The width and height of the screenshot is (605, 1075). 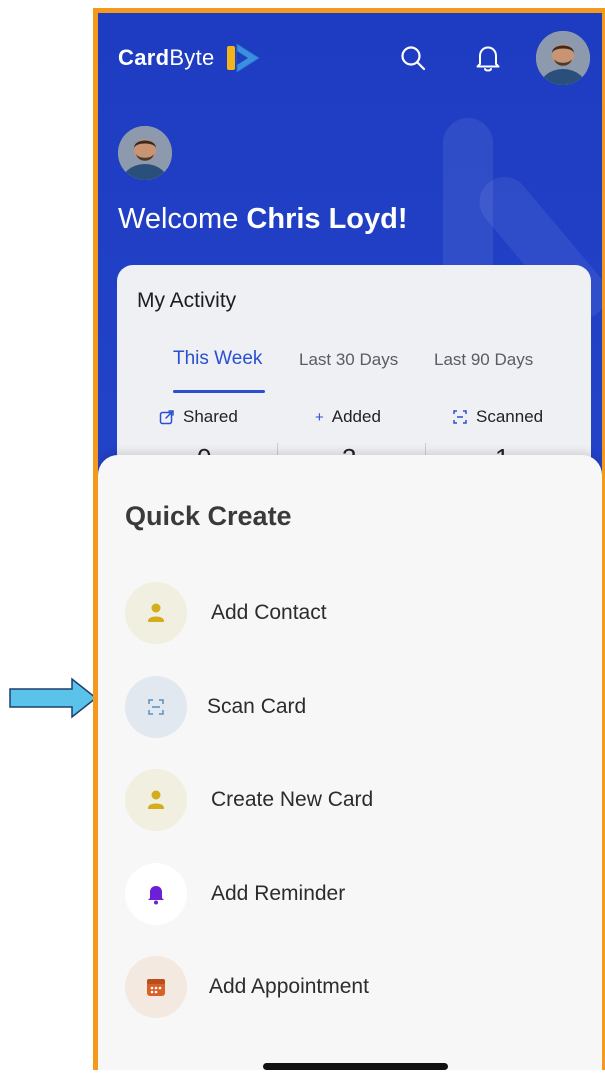 I want to click on quick-create-add-reminder: Add Reminder, so click(x=235, y=894).